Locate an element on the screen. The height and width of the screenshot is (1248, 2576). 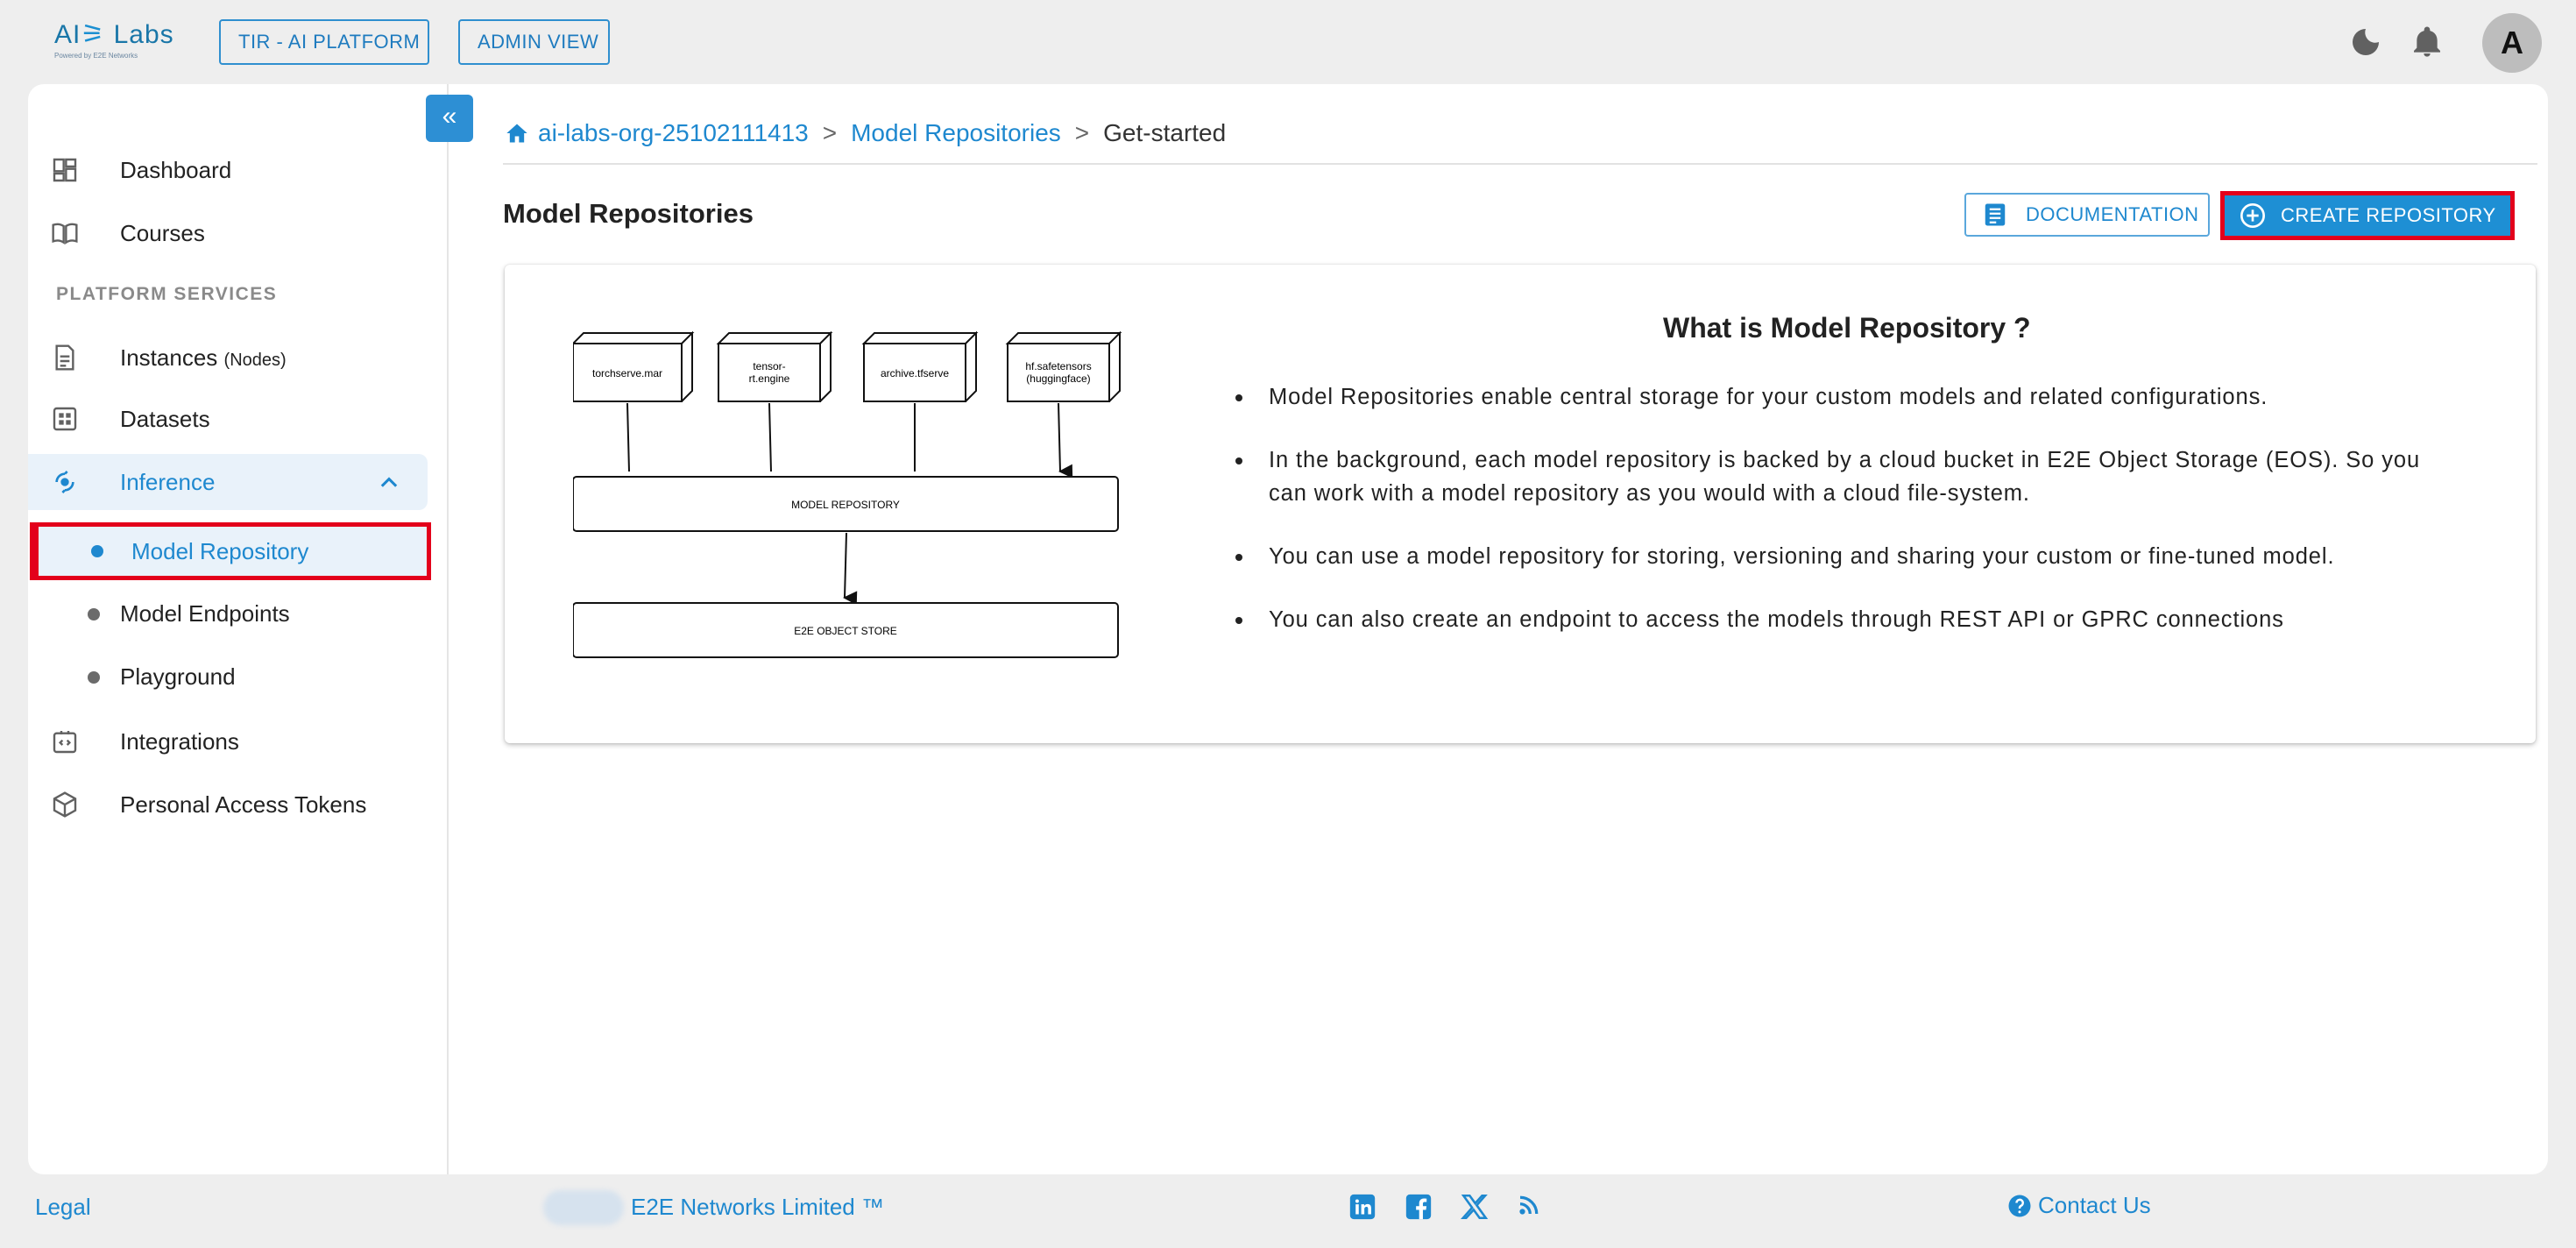
sidebar-item-access-tokens: Personal Access Tokens is located at coordinates (238, 804).